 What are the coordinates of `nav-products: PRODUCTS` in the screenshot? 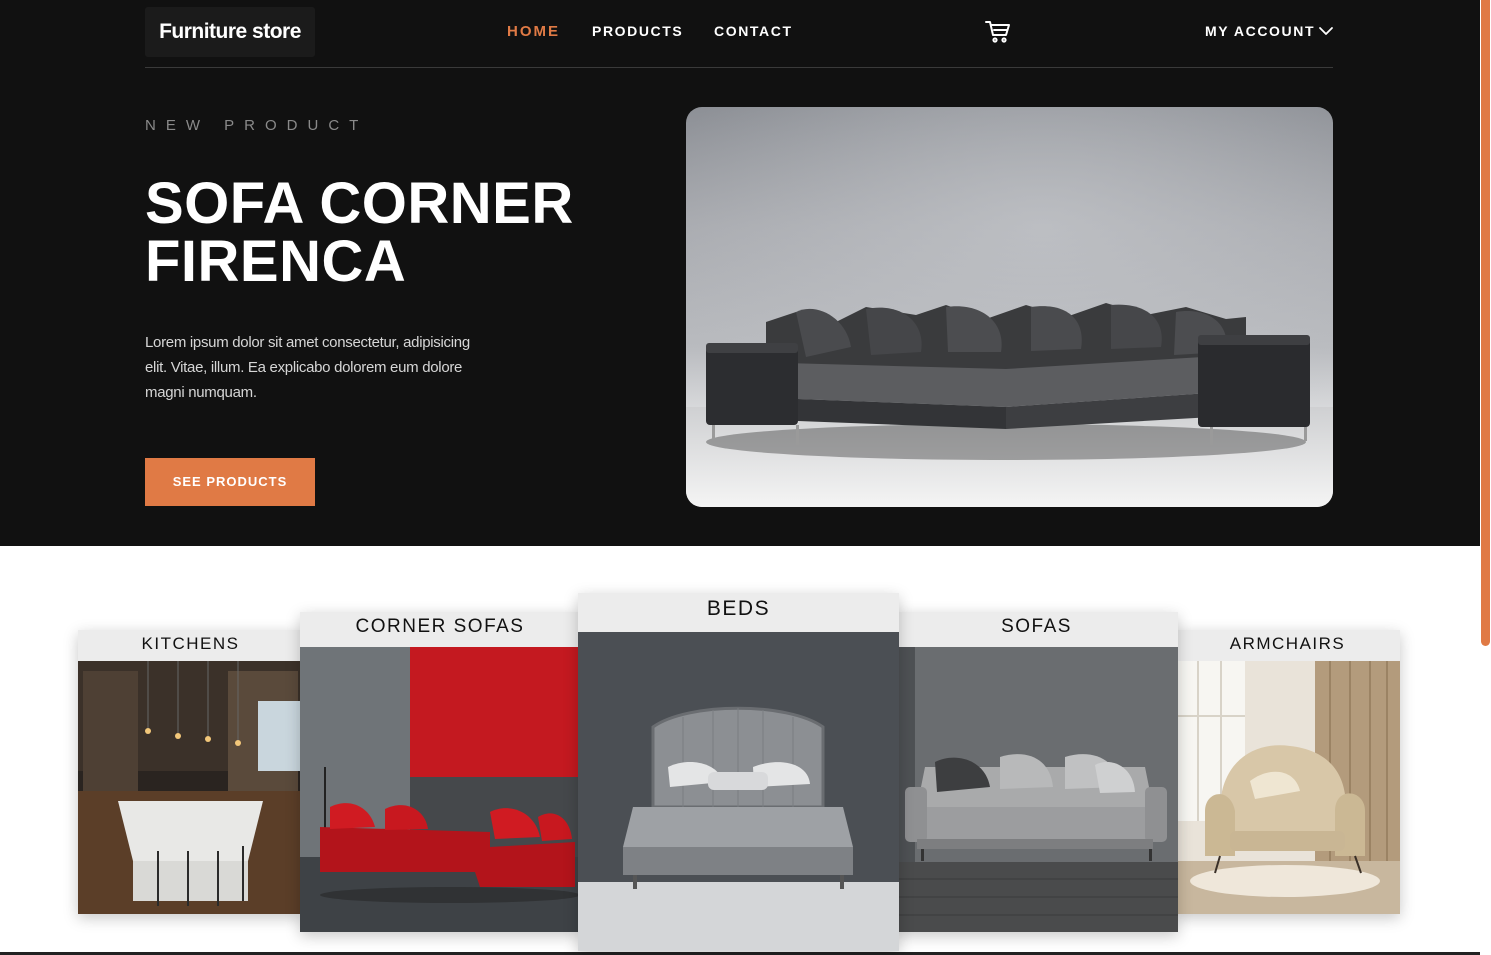 It's located at (637, 31).